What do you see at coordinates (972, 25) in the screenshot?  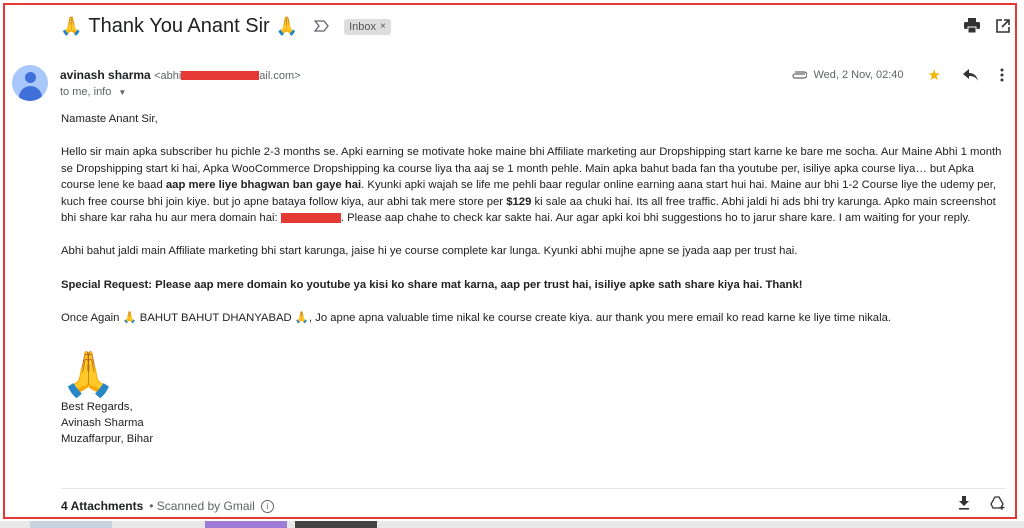 I see `print-icon` at bounding box center [972, 25].